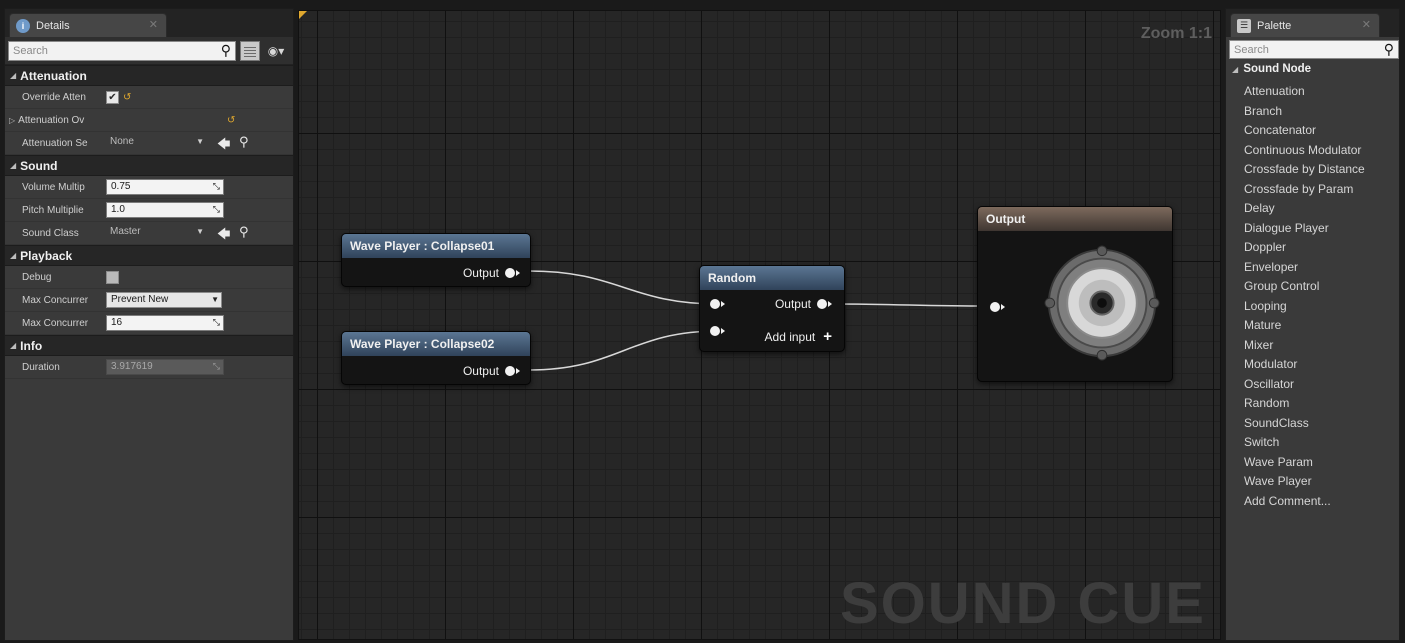 The height and width of the screenshot is (643, 1405). Describe the element at coordinates (149, 255) in the screenshot. I see `category-playback: ◢ Playback` at that location.